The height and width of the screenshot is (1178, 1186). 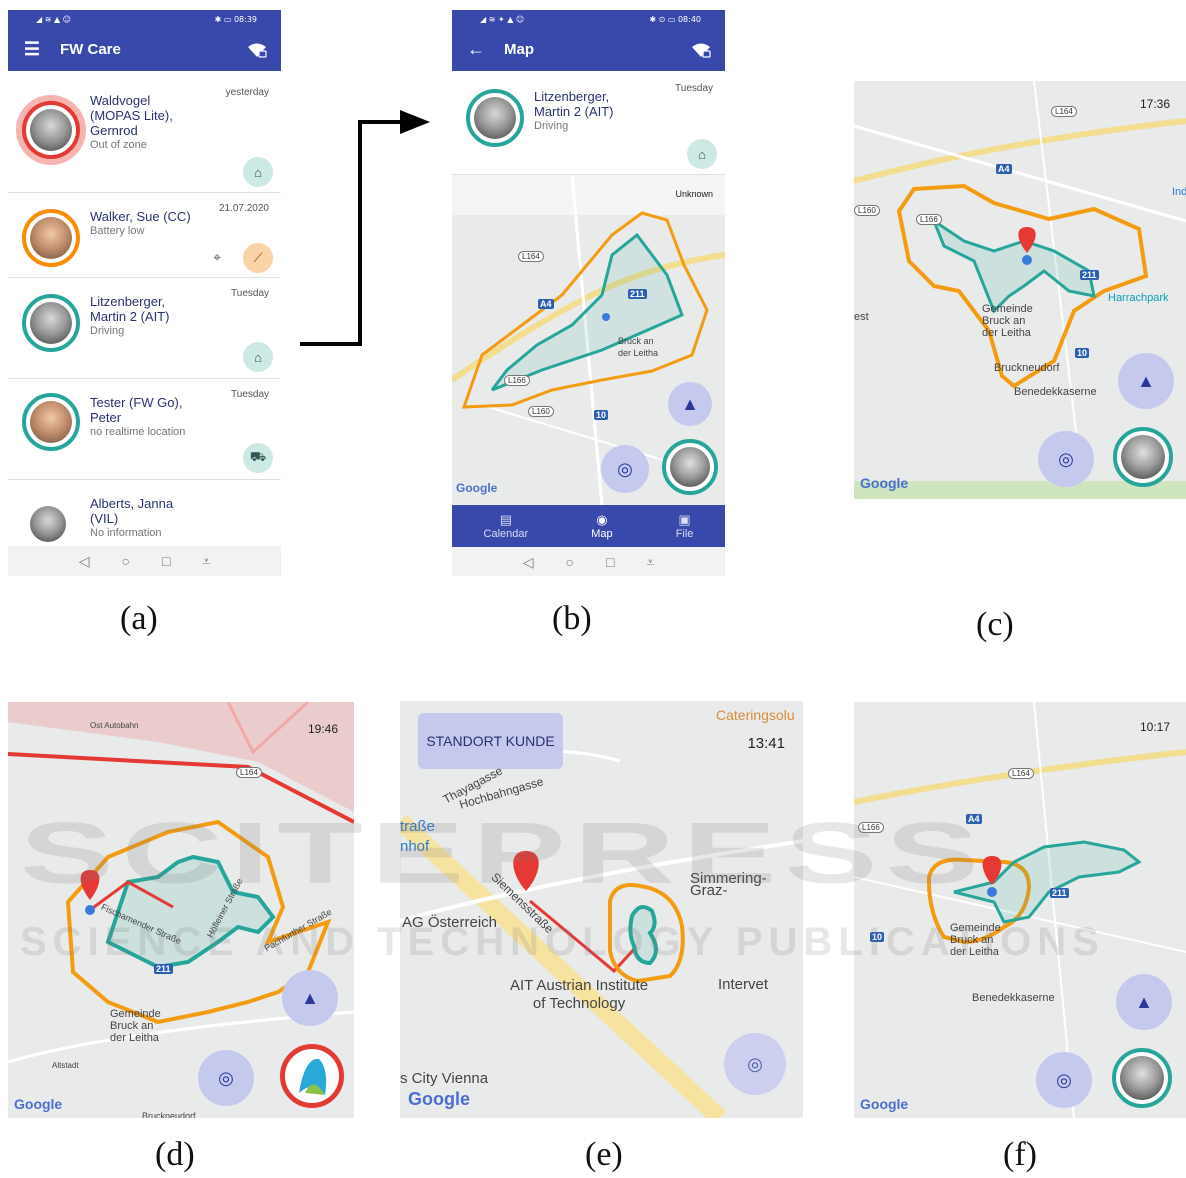 What do you see at coordinates (602, 534) in the screenshot?
I see `nav-label: Map` at bounding box center [602, 534].